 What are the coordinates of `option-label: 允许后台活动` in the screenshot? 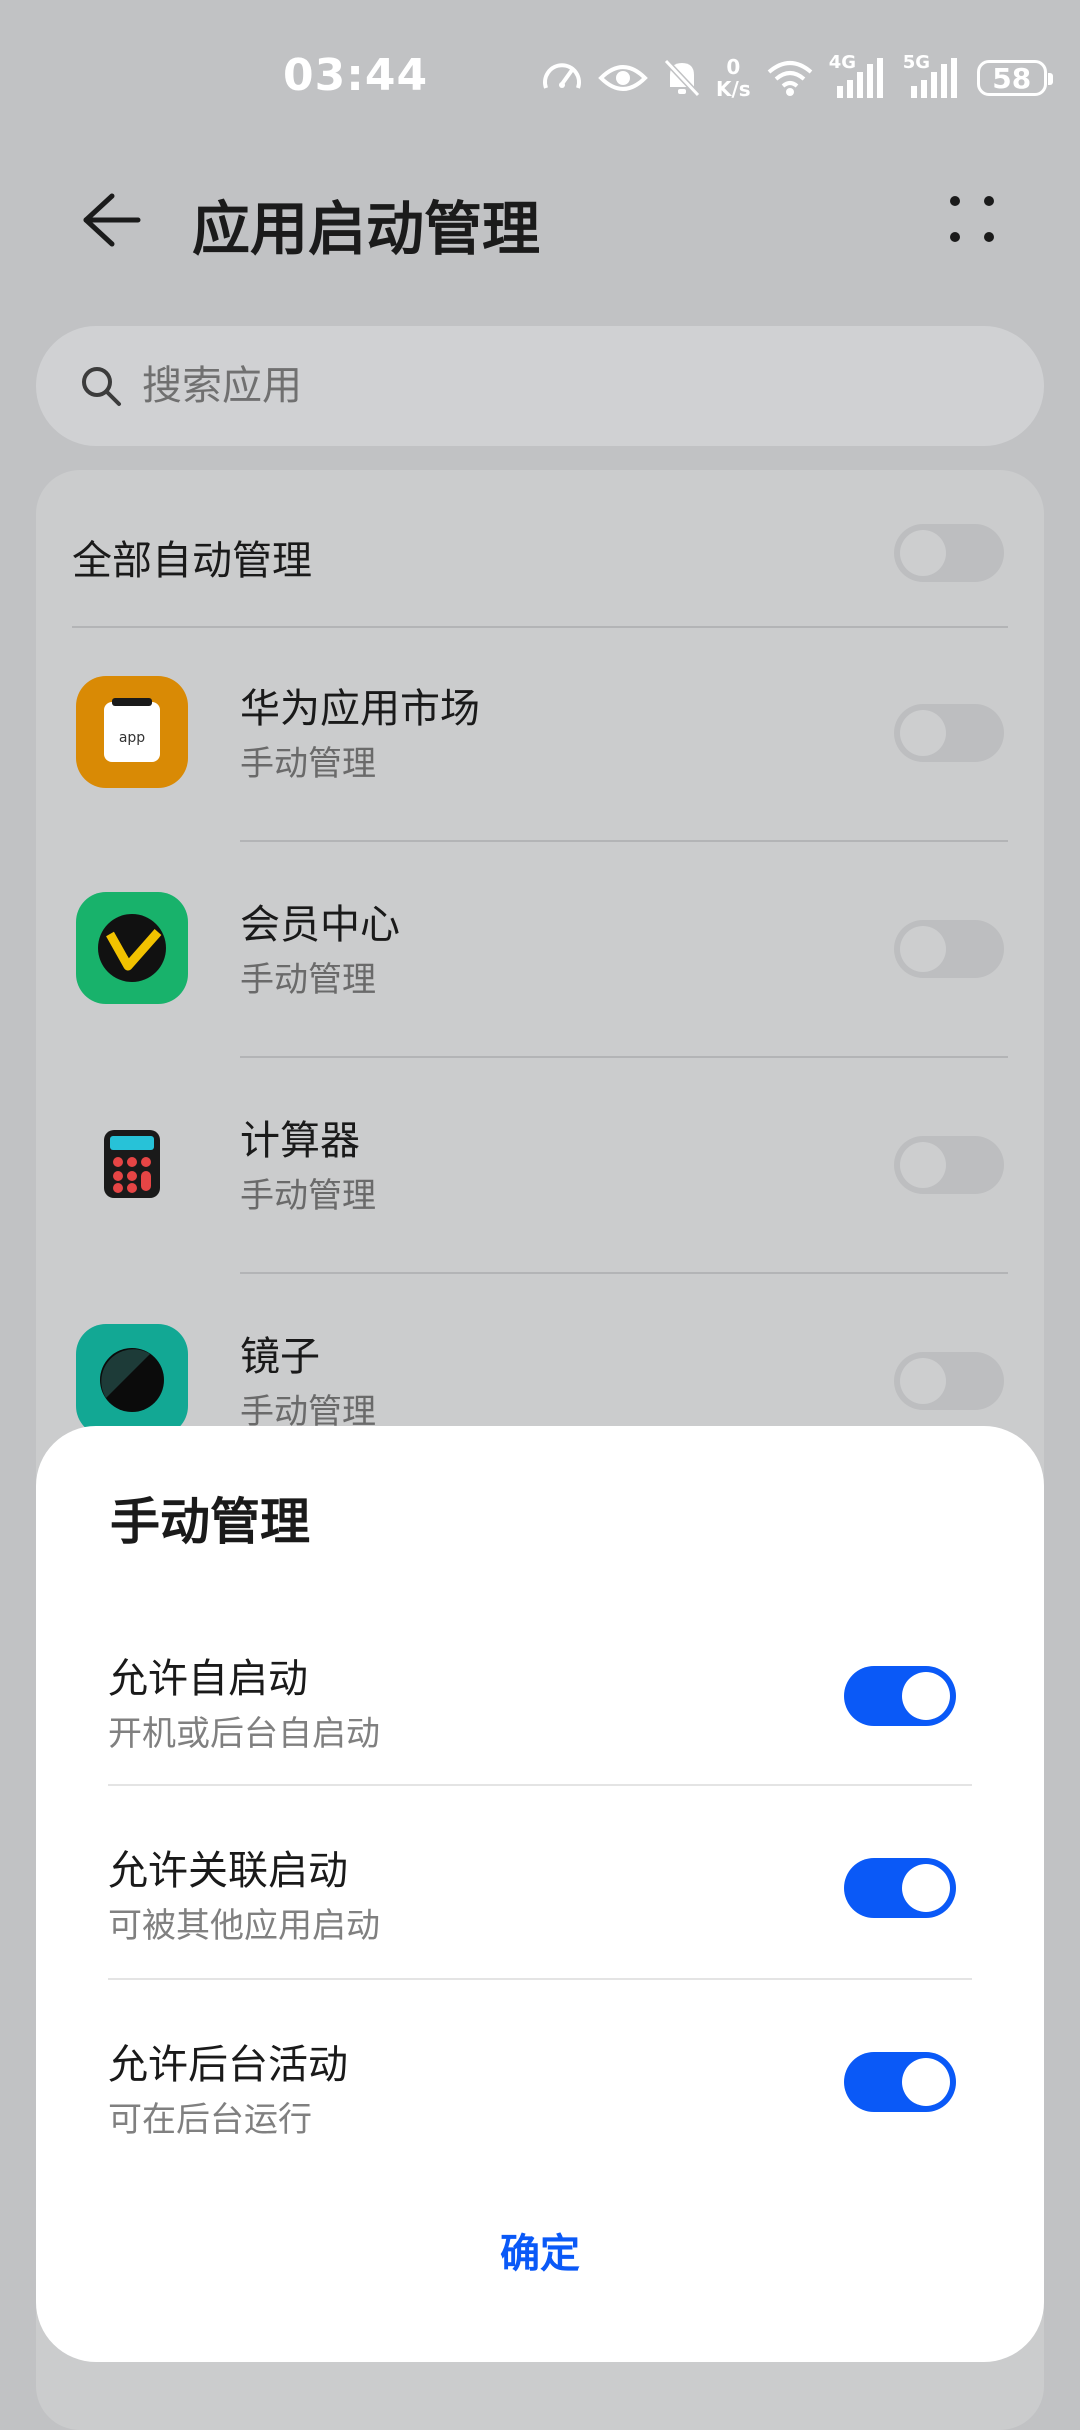 It's located at (228, 2065).